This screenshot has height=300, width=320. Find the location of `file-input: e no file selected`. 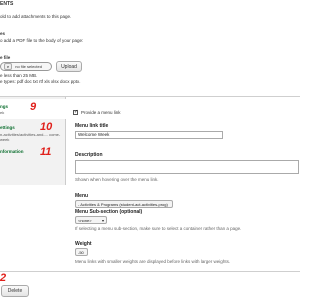

file-input: e no file selected is located at coordinates (26, 66).